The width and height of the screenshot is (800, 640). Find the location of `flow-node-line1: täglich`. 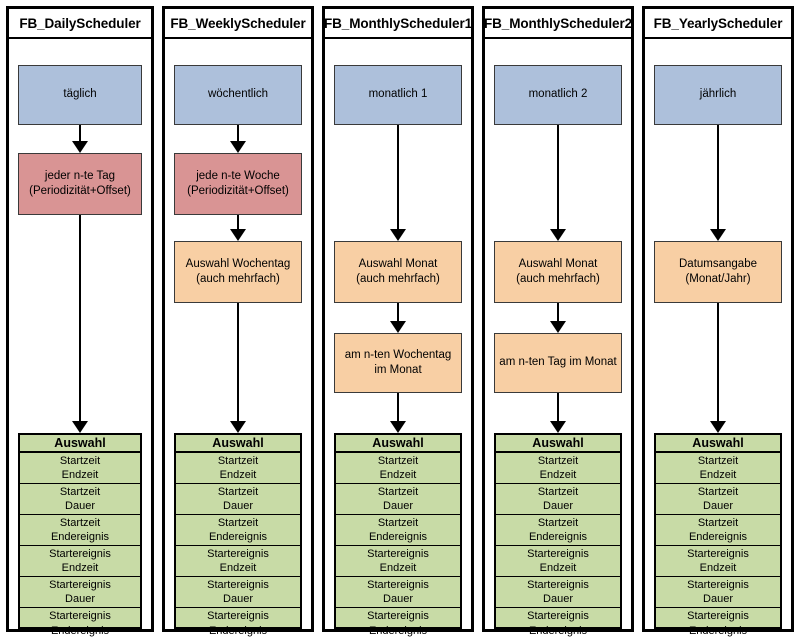

flow-node-line1: täglich is located at coordinates (80, 94).